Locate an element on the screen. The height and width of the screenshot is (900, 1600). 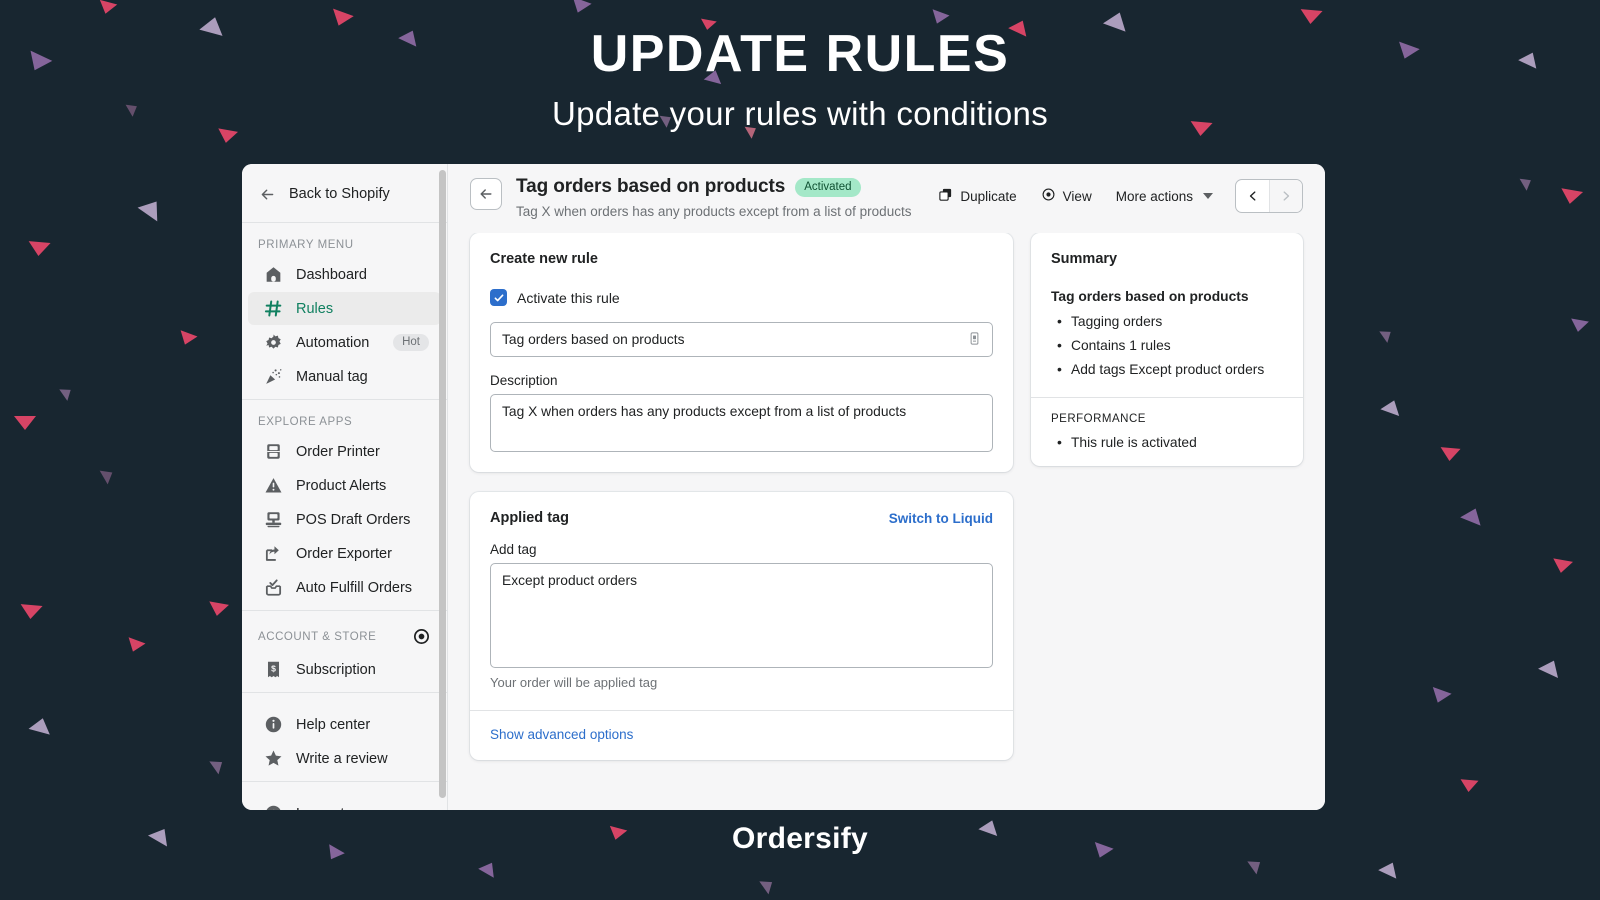
sidebar-item-pos-draft-orders: POS Draft Orders is located at coordinates (344, 519).